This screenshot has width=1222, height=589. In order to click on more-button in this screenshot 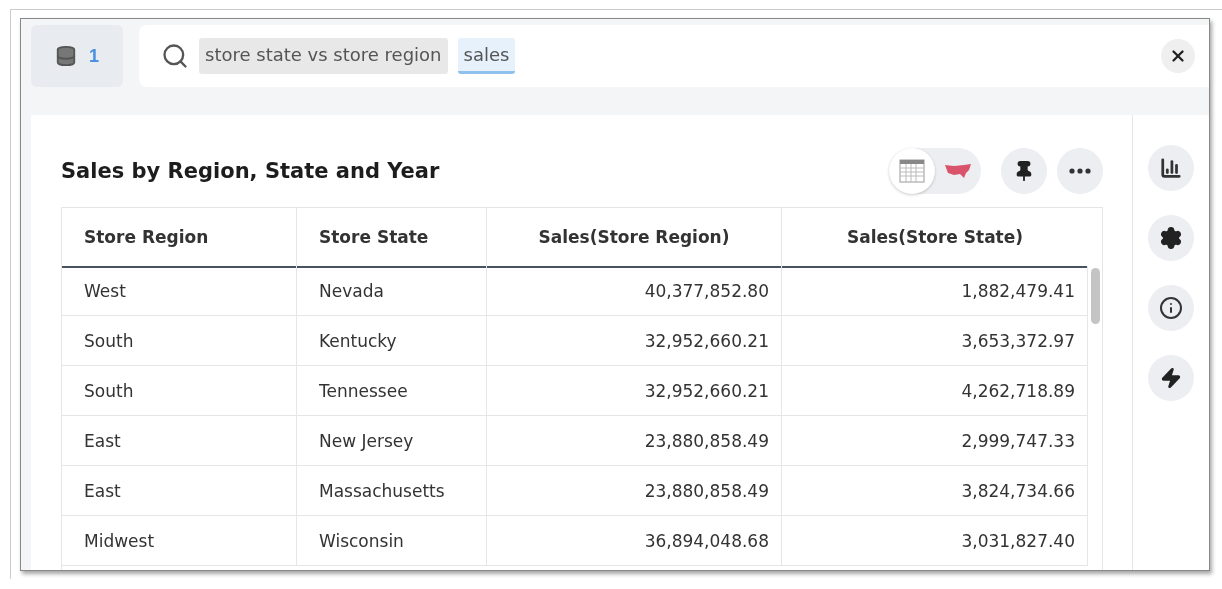, I will do `click(1080, 171)`.